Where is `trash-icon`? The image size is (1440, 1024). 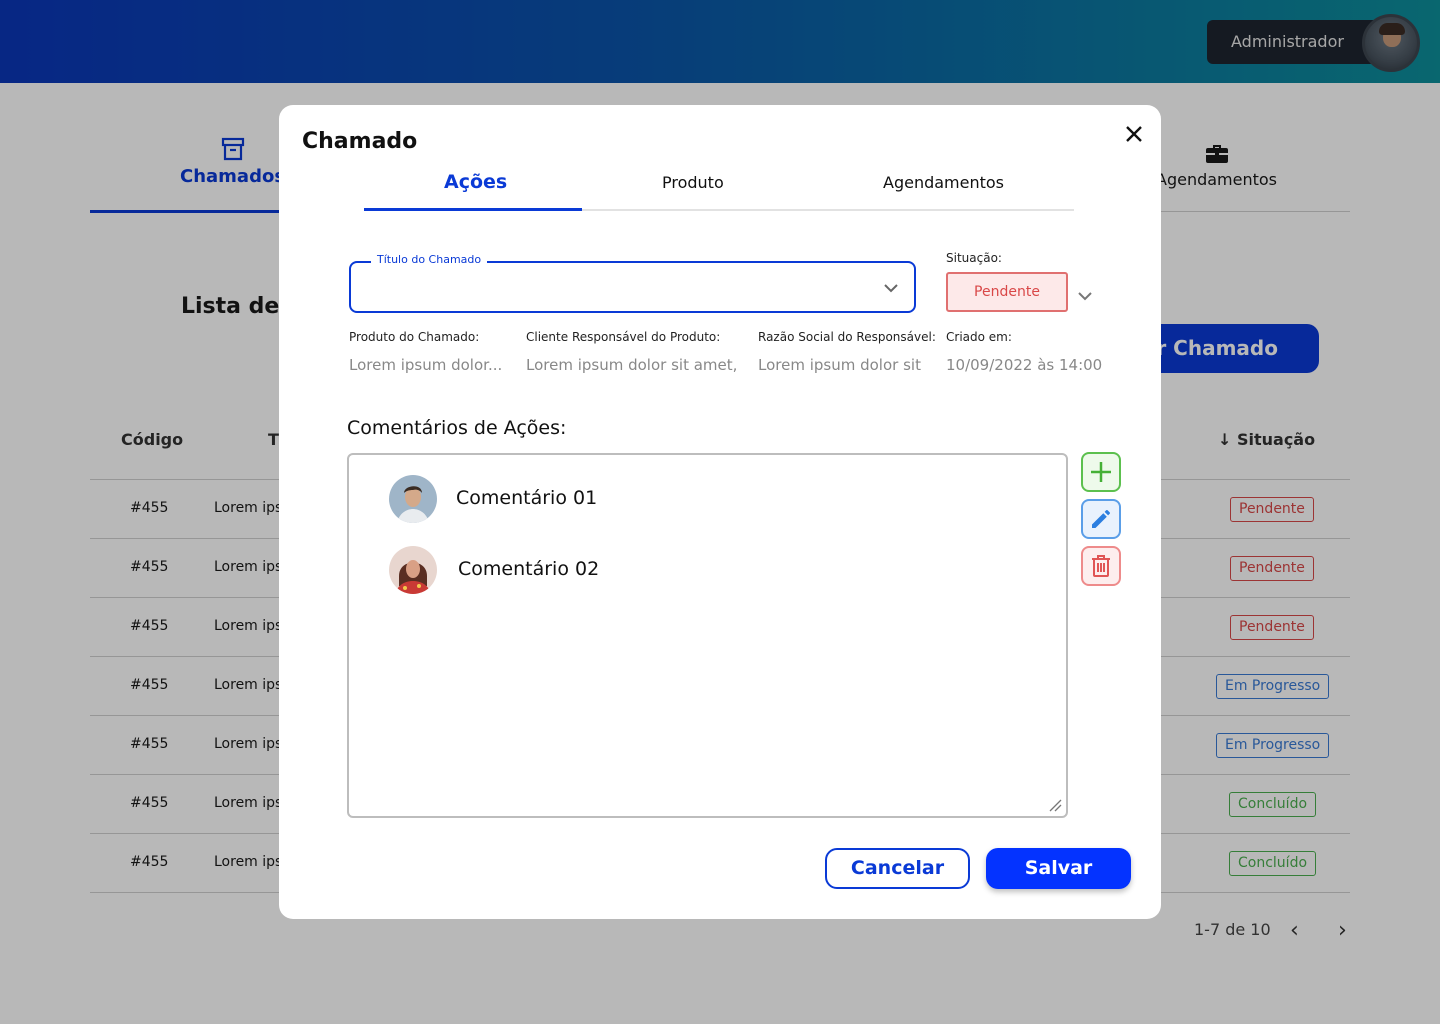
trash-icon is located at coordinates (1101, 566).